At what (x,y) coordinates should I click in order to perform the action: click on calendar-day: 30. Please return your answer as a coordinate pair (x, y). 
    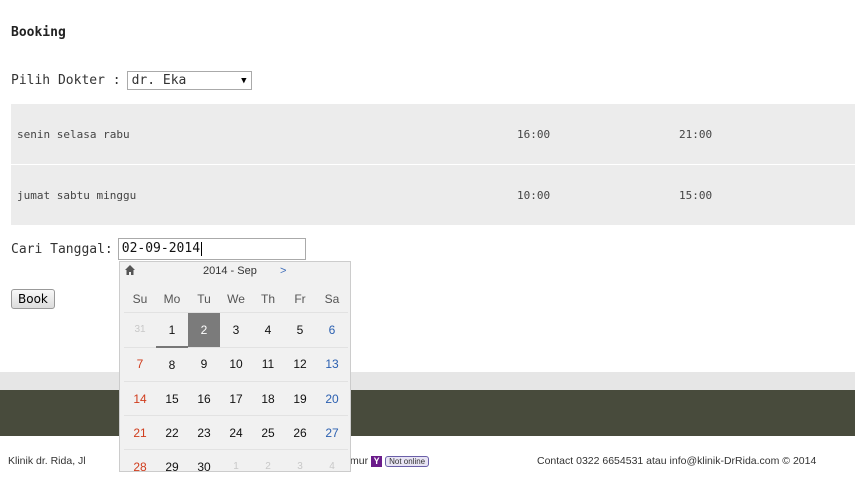
    Looking at the image, I should click on (204, 466).